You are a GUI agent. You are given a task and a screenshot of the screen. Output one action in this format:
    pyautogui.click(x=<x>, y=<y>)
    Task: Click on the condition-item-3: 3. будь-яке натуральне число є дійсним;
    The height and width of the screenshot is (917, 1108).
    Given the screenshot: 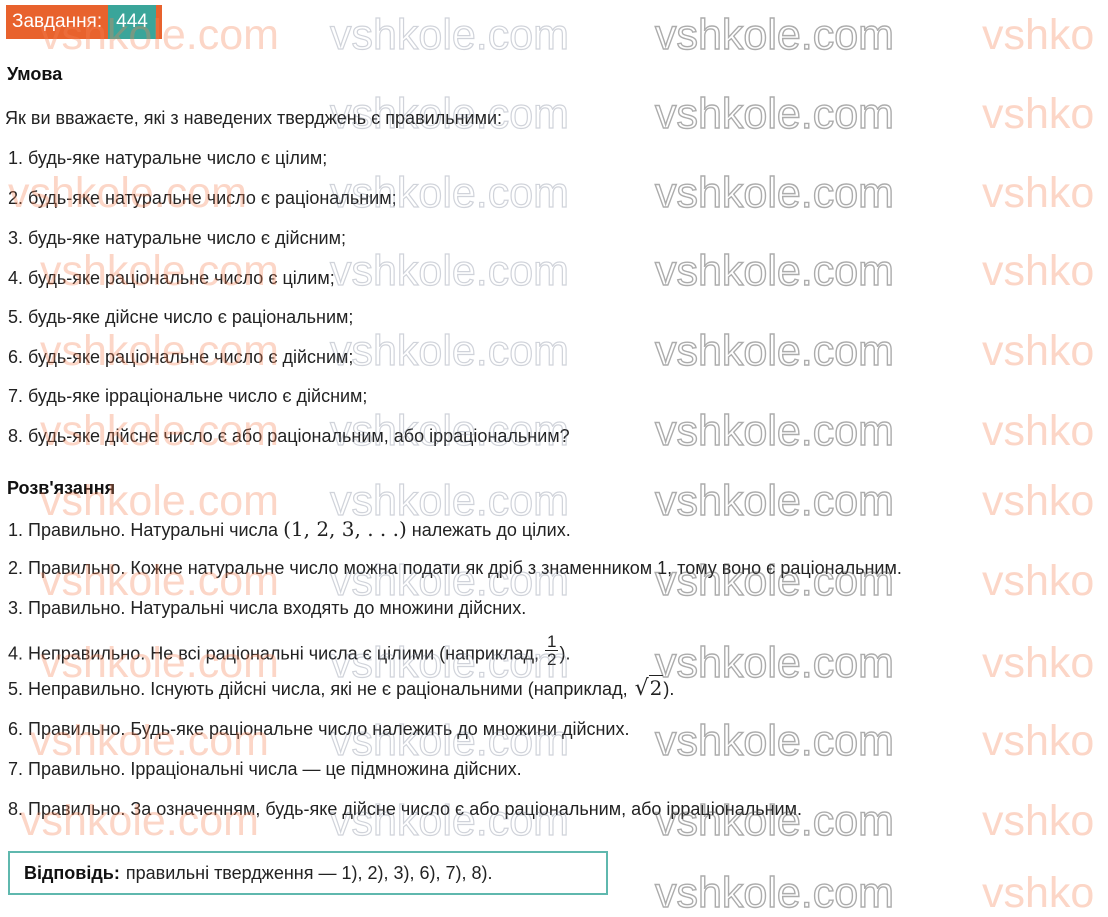 What is the action you would take?
    pyautogui.click(x=177, y=238)
    